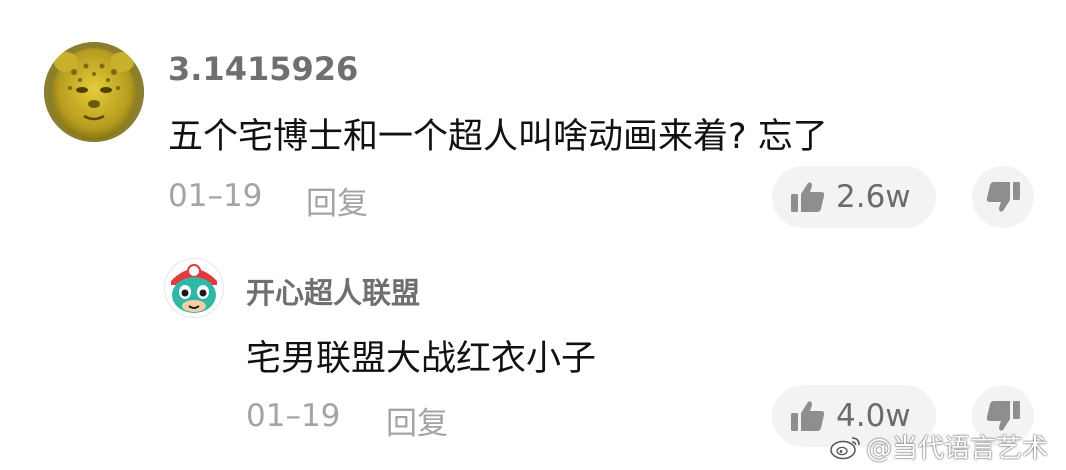  What do you see at coordinates (333, 291) in the screenshot?
I see `replier-username: 开心超人联盟` at bounding box center [333, 291].